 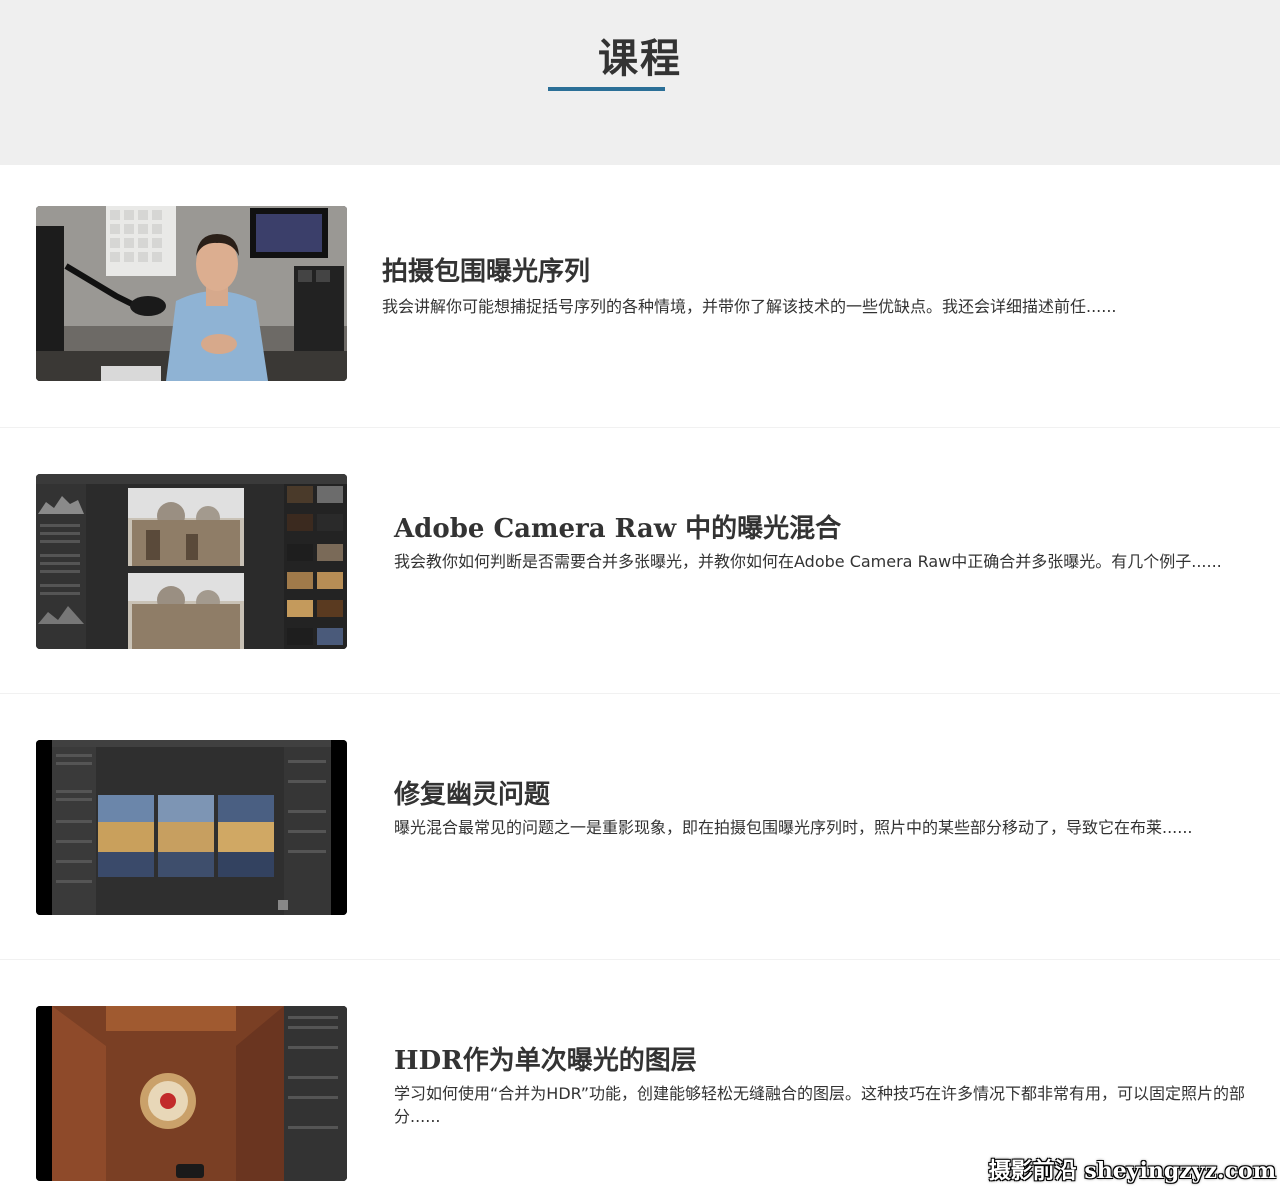 I want to click on course-title: 拍摄包围曝光序列, so click(x=486, y=269).